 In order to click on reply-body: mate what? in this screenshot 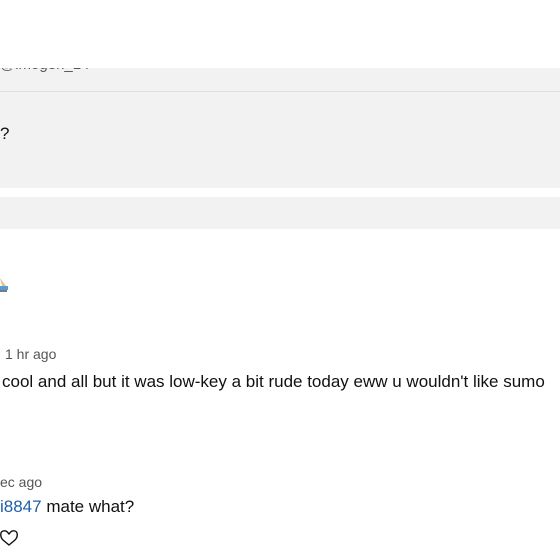, I will do `click(88, 506)`.